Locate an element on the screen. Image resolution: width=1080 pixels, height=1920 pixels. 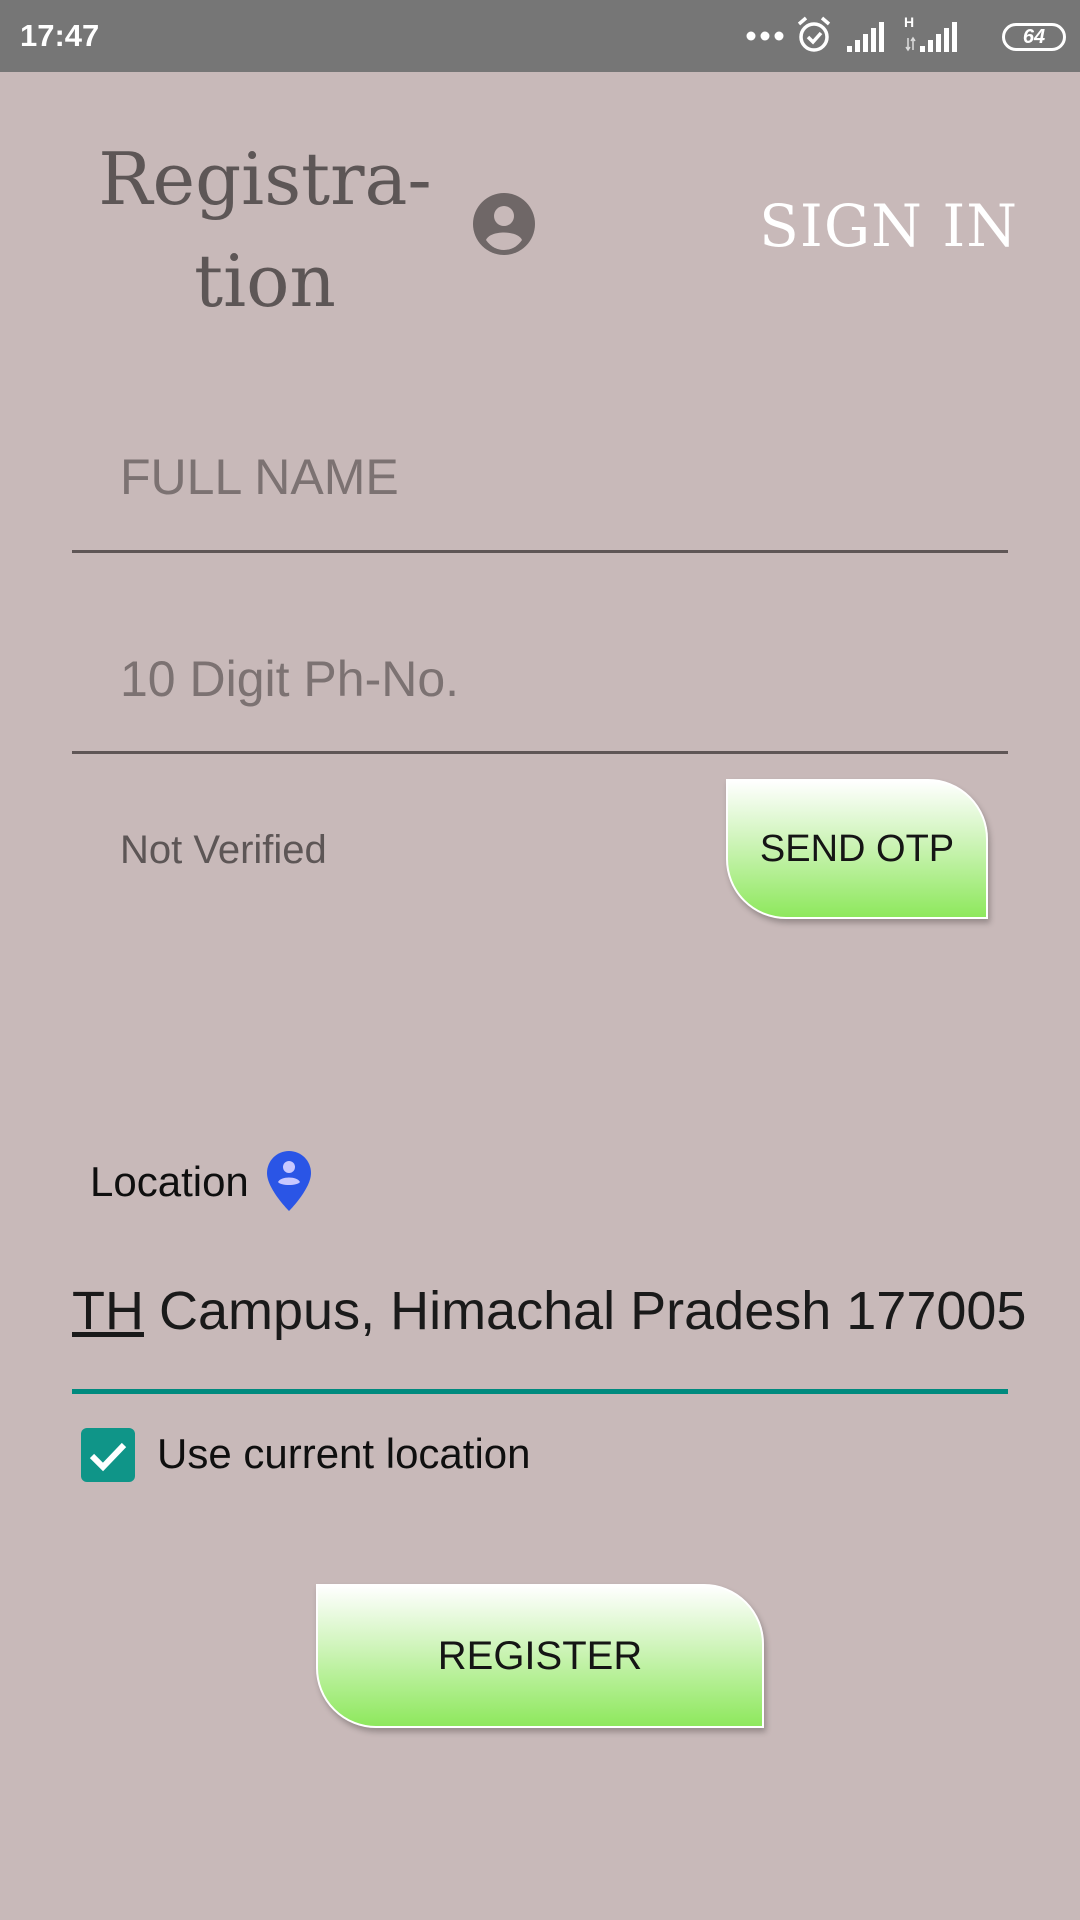
page-title: Registra- tion is located at coordinates (265, 230).